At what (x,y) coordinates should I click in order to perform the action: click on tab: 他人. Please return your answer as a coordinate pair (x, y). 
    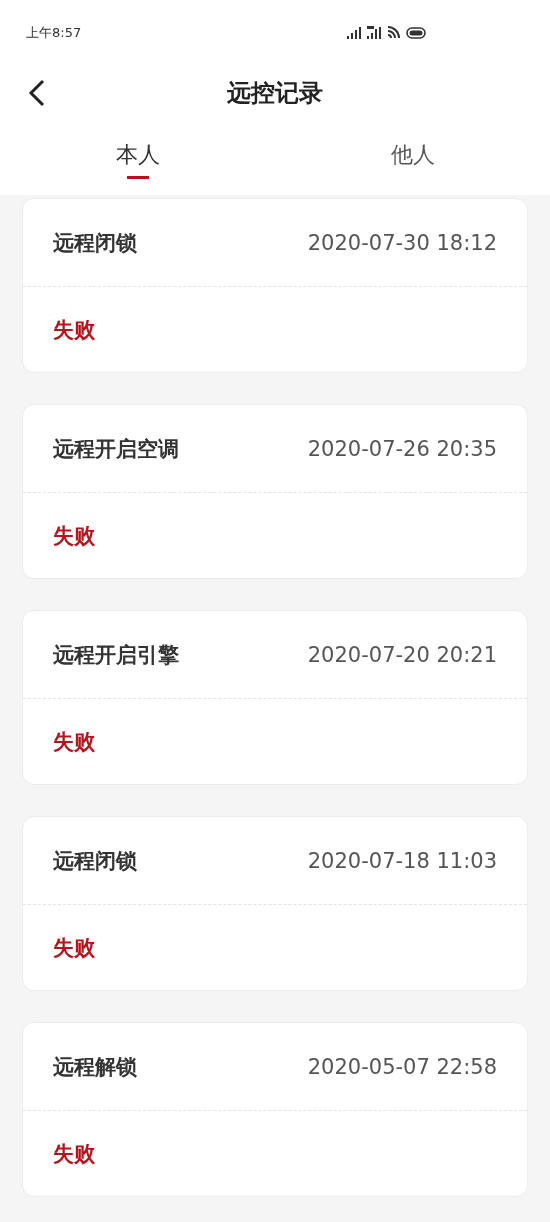
    Looking at the image, I should click on (412, 157).